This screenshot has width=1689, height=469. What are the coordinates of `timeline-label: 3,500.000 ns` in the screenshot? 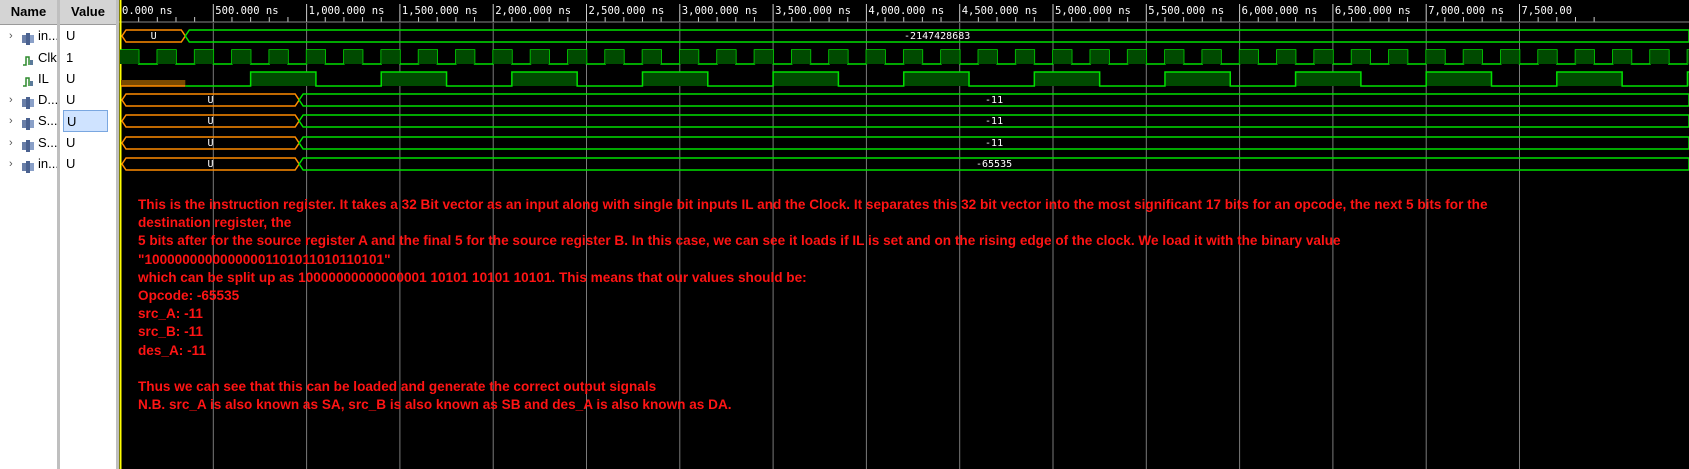 It's located at (813, 11).